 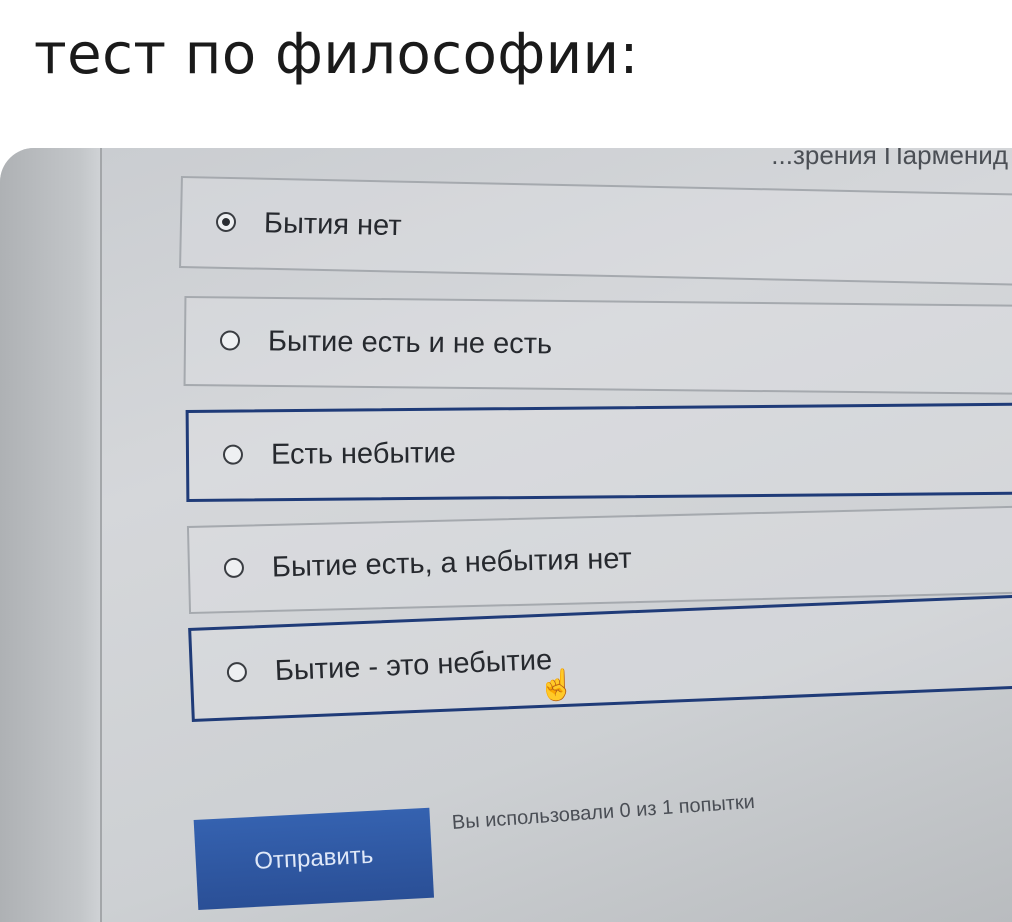 I want to click on meme-caption: тест по философии:, so click(x=336, y=54).